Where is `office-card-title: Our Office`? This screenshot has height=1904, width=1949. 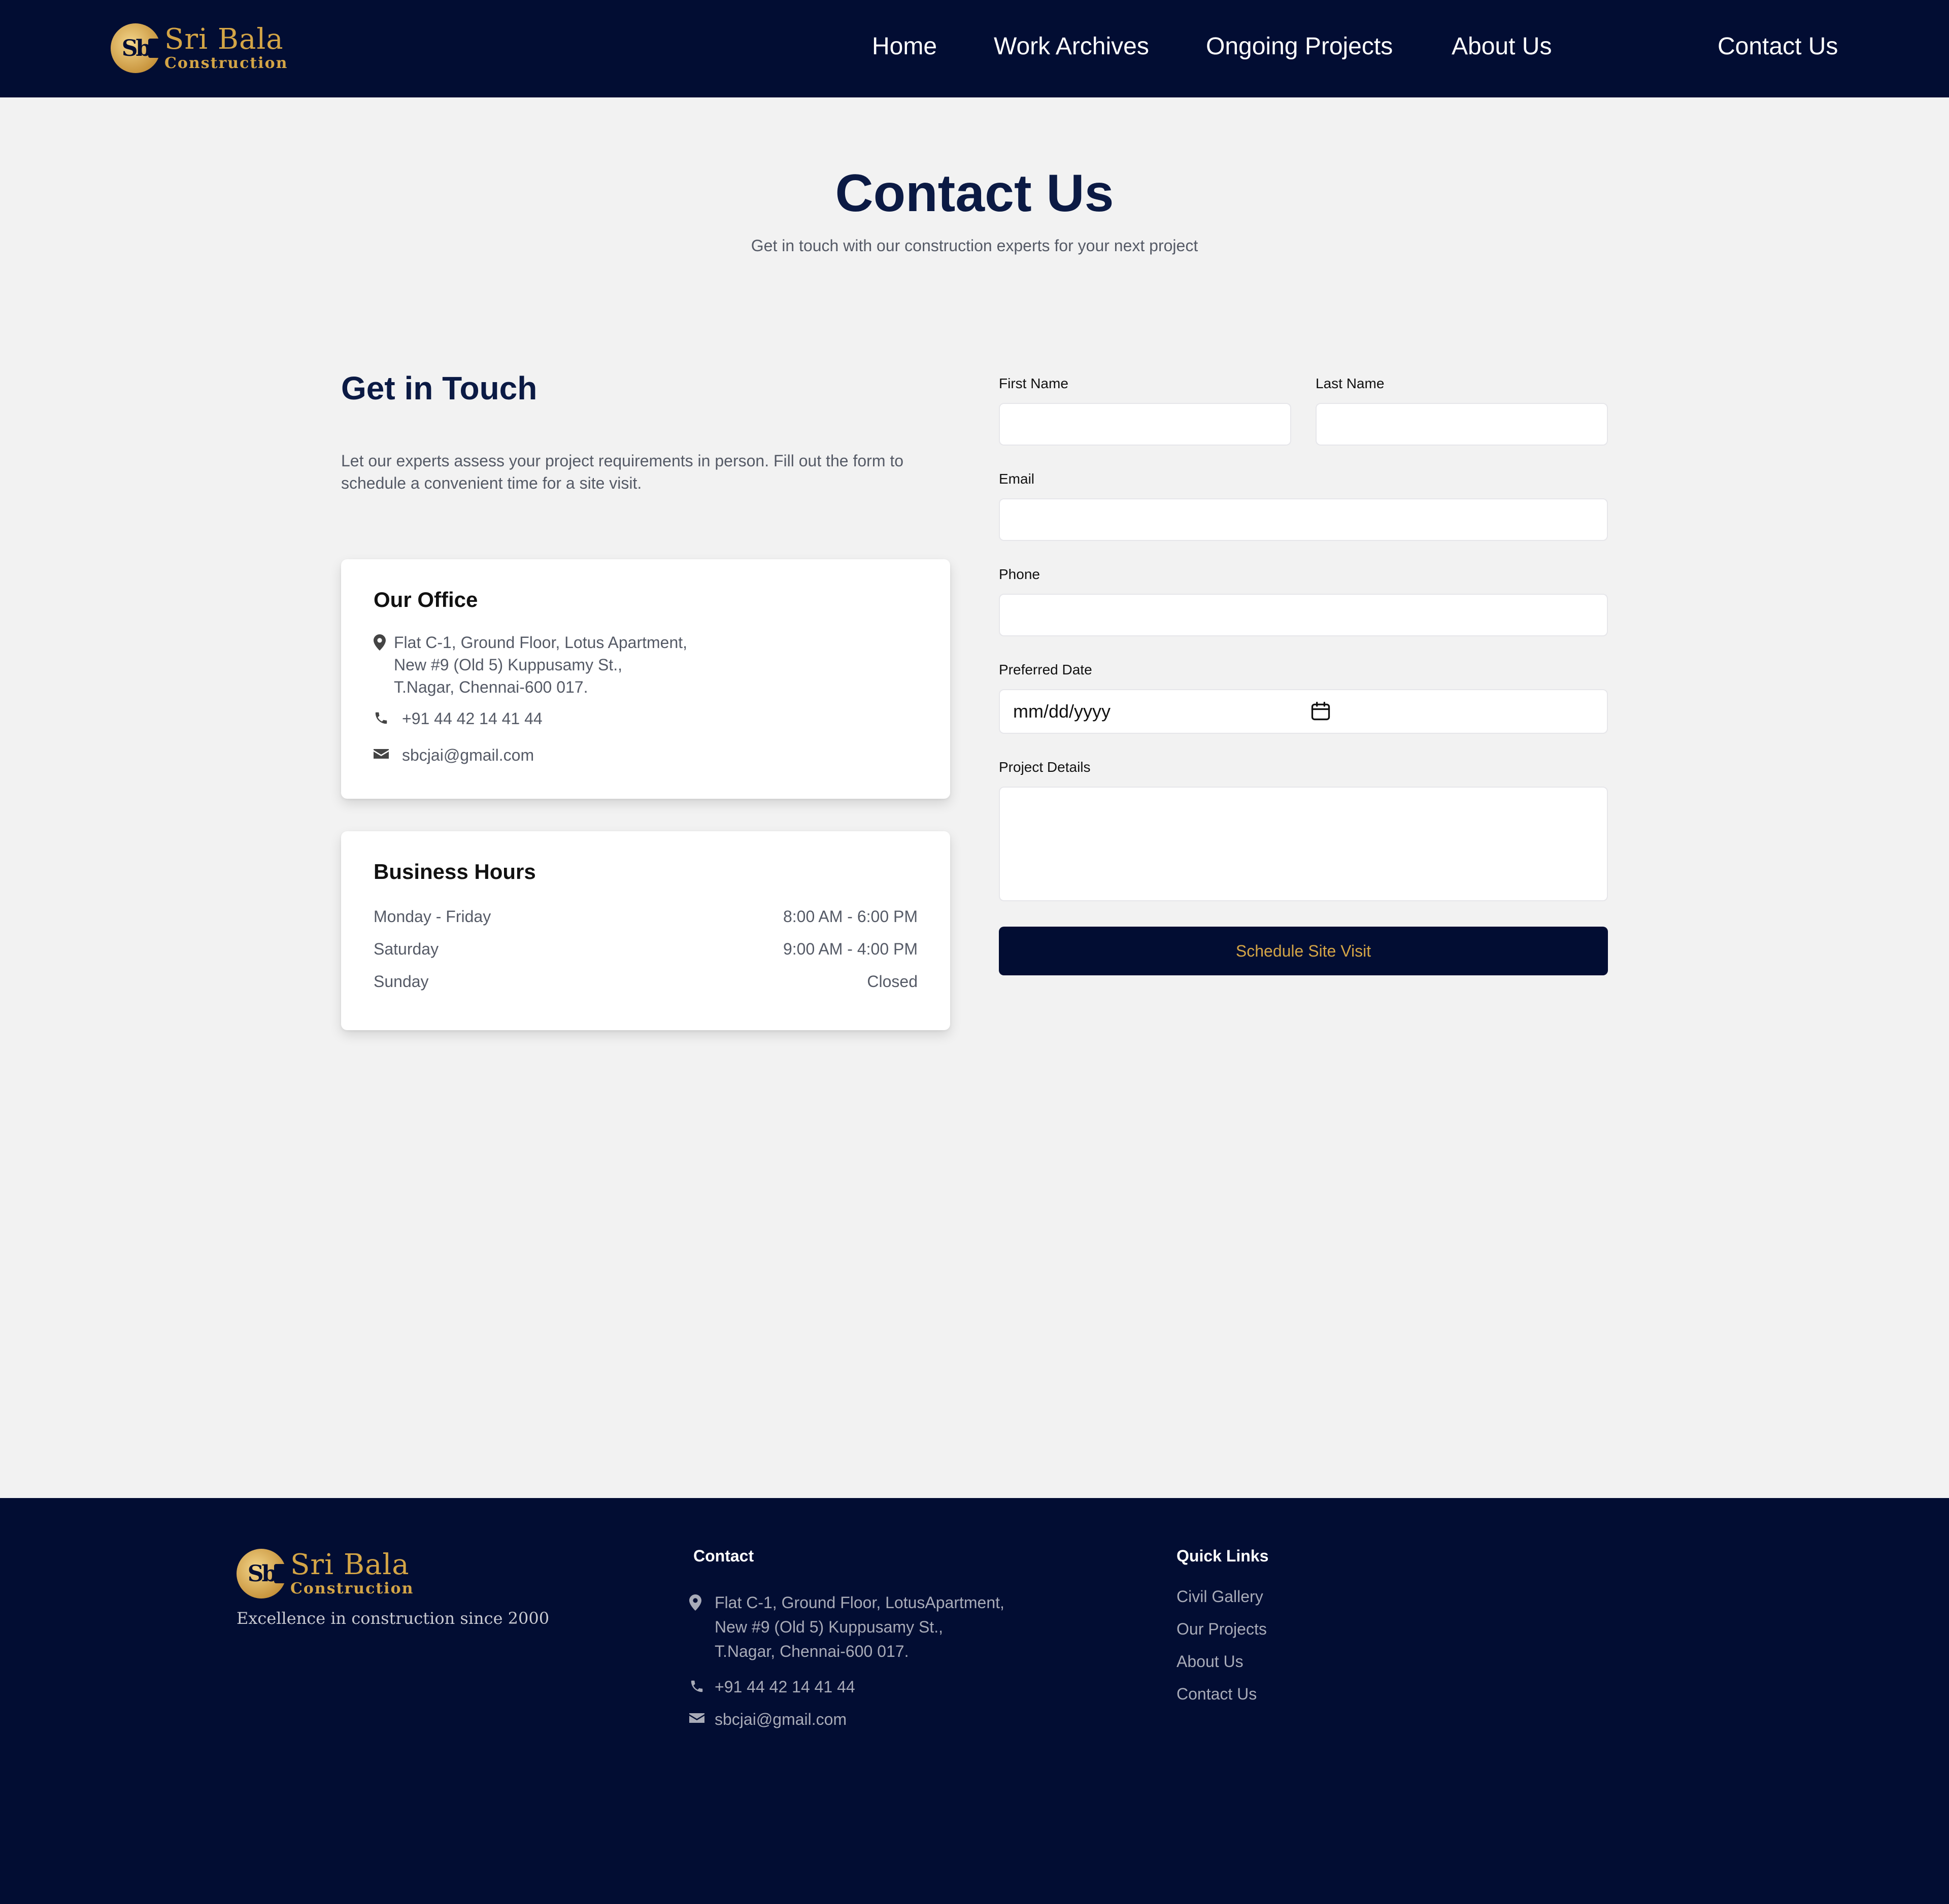 office-card-title: Our Office is located at coordinates (426, 600).